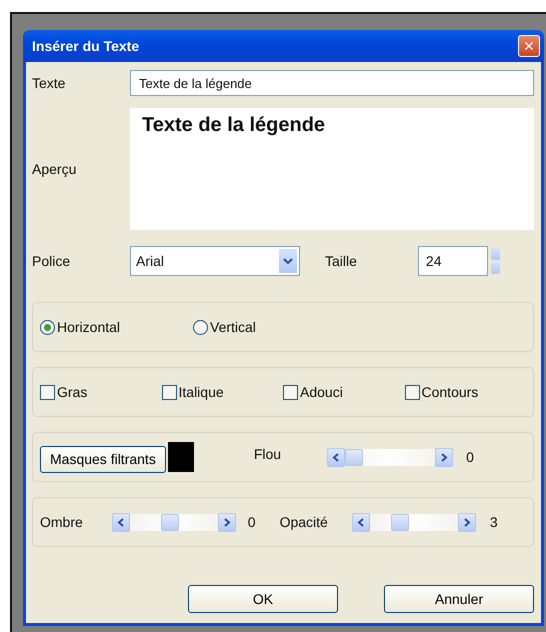 This screenshot has width=546, height=632. I want to click on close-button: ×, so click(529, 46).